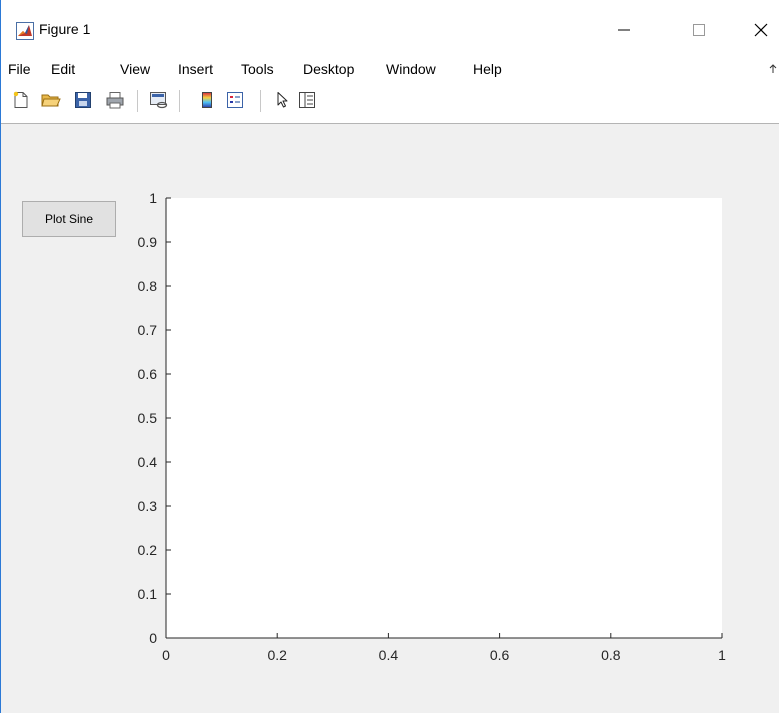 The width and height of the screenshot is (779, 713). Describe the element at coordinates (611, 655) in the screenshot. I see `x-tick-label: 0.8` at that location.